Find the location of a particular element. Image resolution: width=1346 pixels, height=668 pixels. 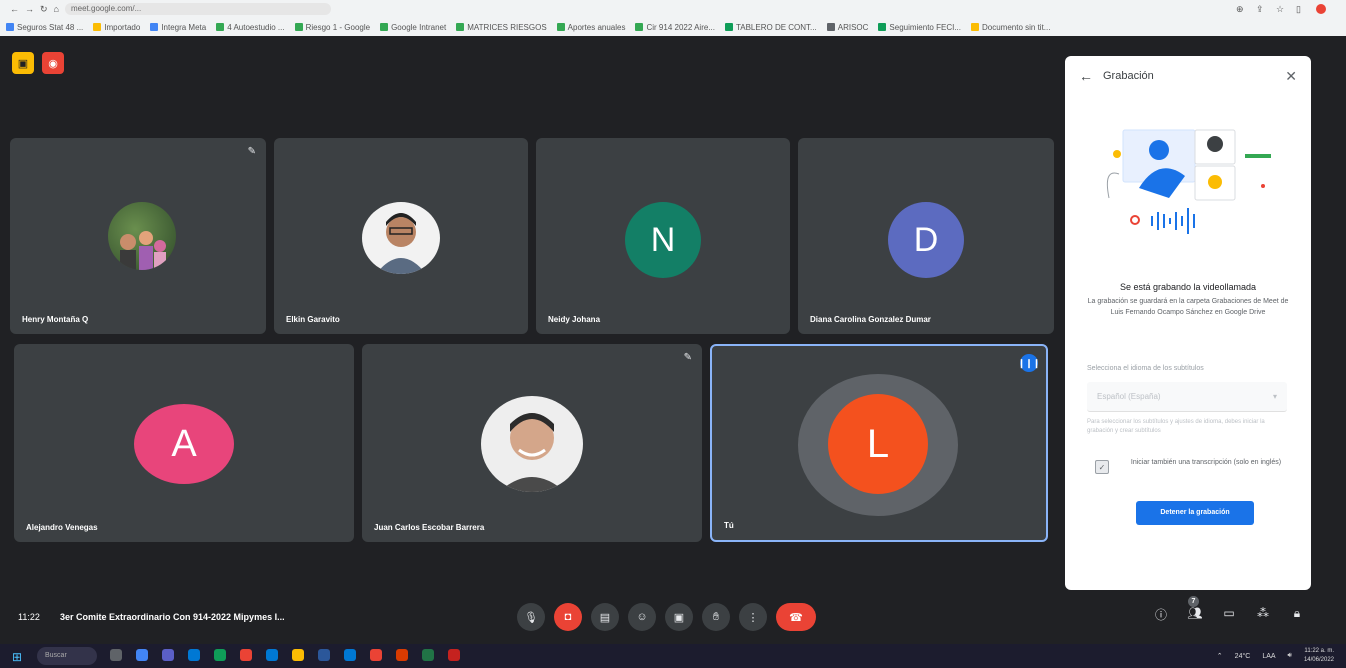

profile-icon is located at coordinates (1321, 9).